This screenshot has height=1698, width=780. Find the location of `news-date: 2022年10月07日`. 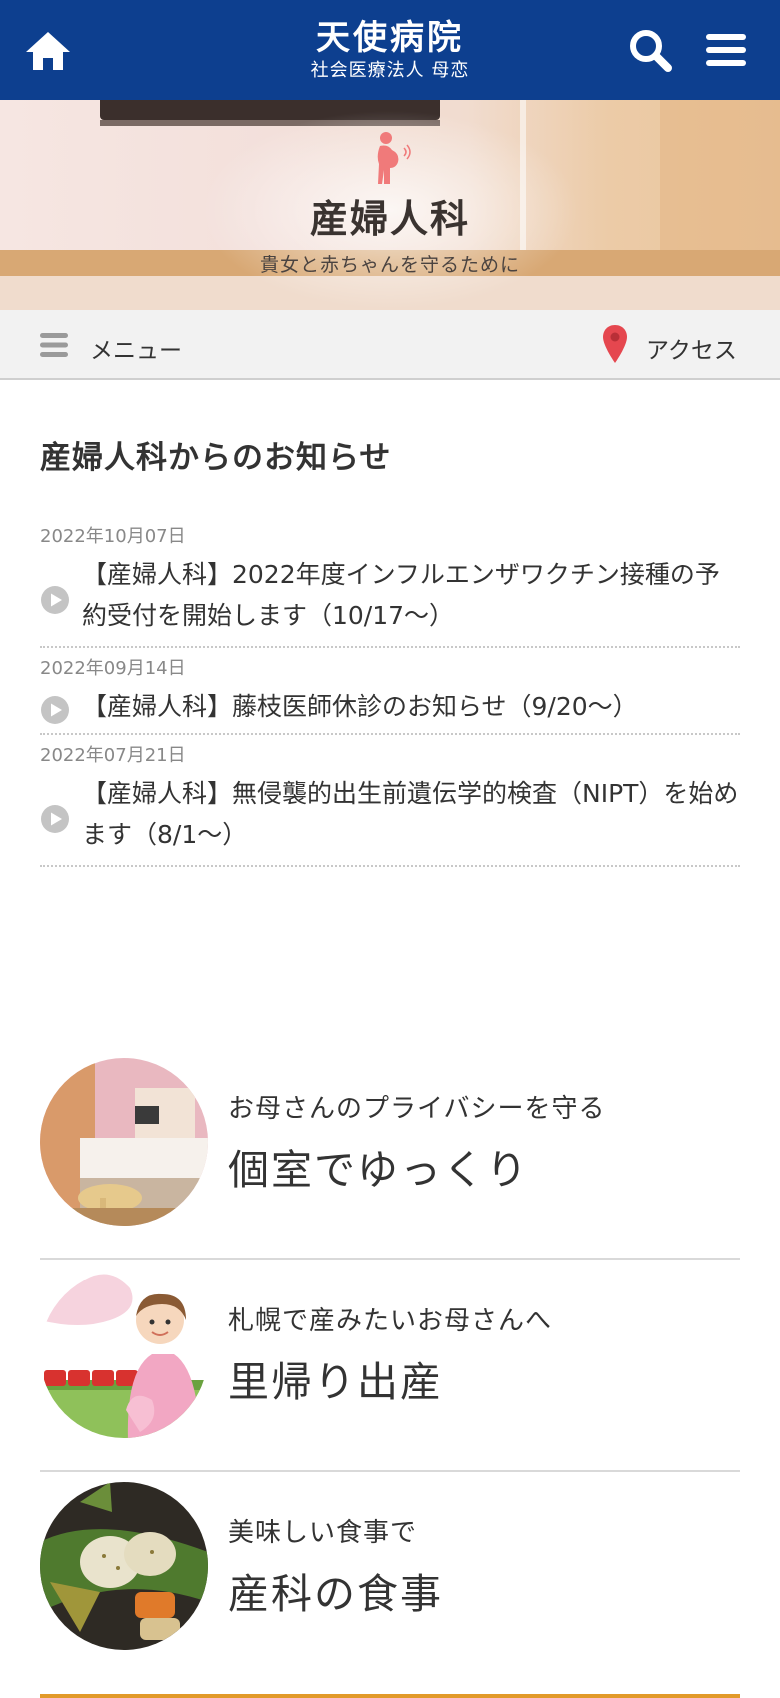

news-date: 2022年10月07日 is located at coordinates (113, 536).